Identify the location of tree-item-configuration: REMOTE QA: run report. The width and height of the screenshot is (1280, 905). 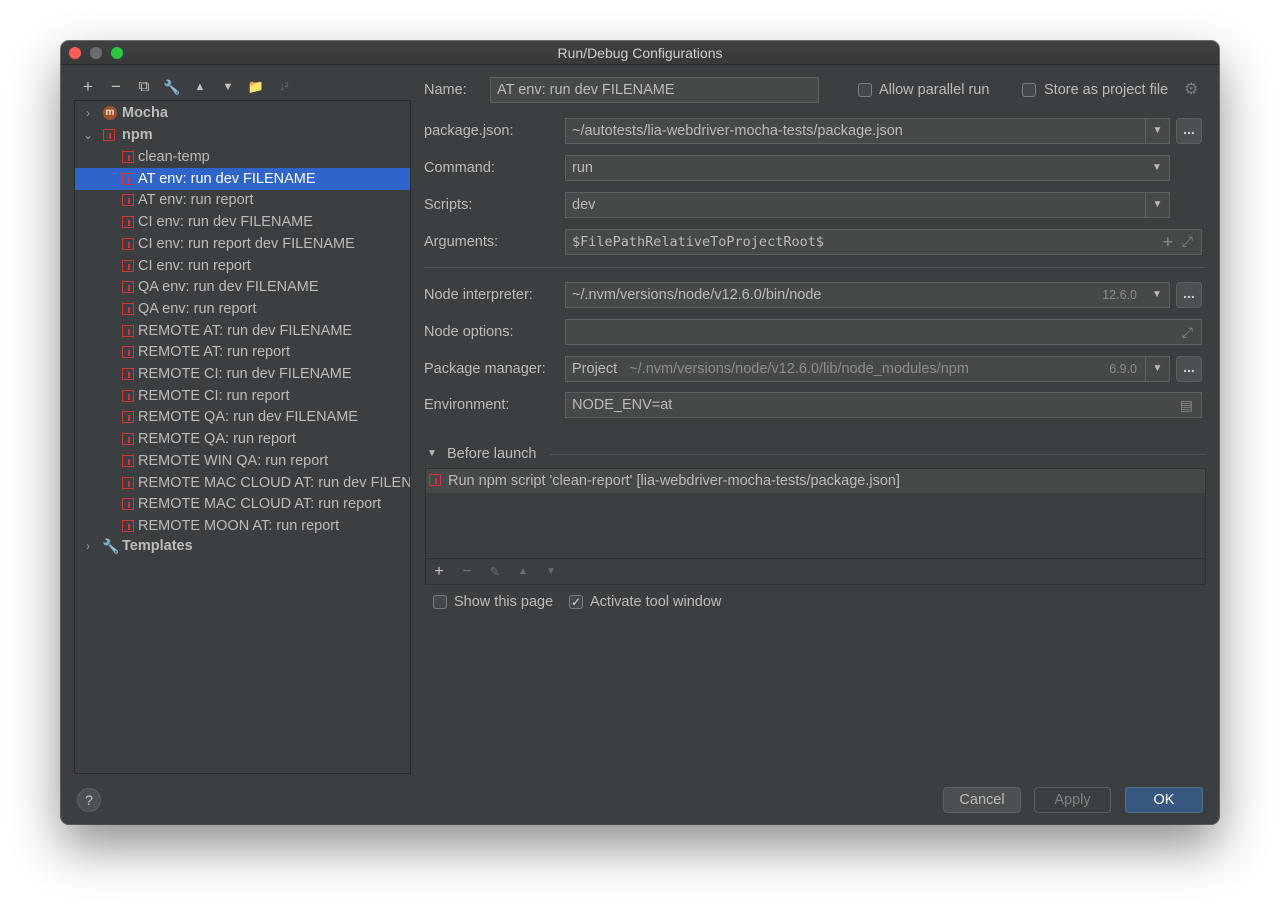
(242, 439).